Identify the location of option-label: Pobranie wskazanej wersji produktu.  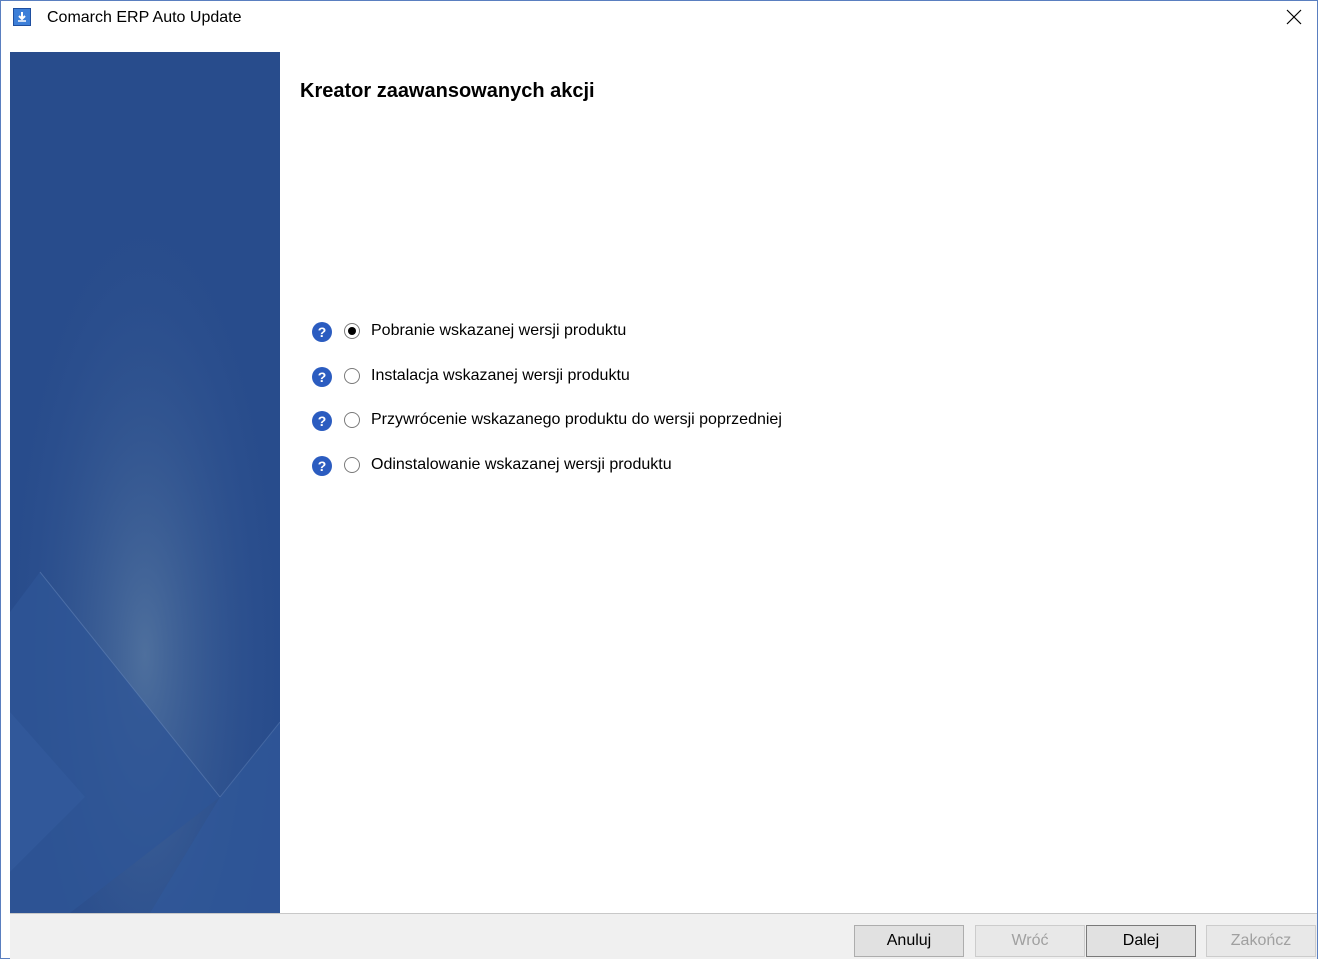
(499, 330).